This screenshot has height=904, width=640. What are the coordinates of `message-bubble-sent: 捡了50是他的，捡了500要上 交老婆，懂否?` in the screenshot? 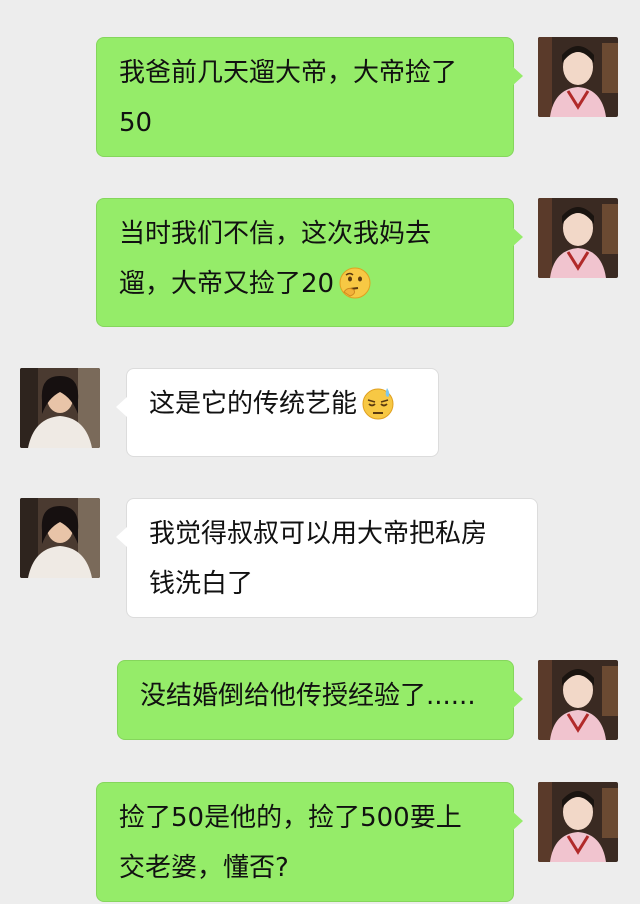 It's located at (309, 842).